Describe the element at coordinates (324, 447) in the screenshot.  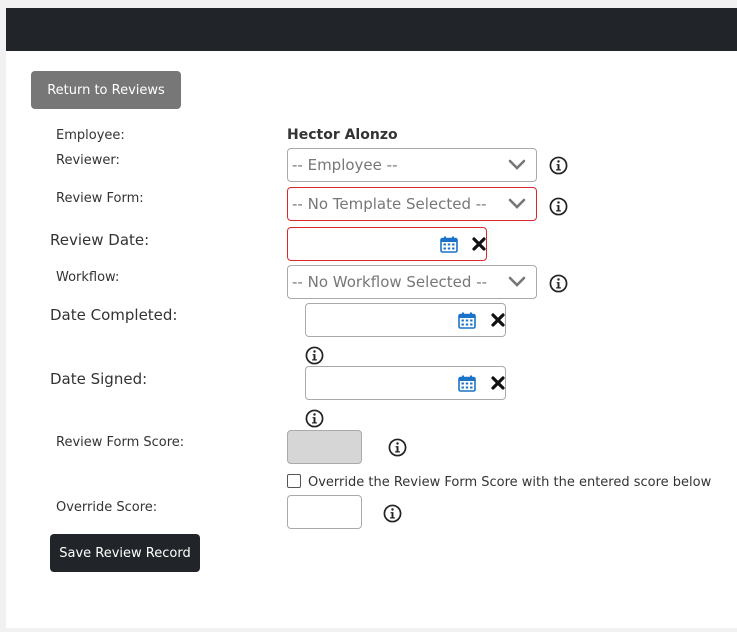
I see `review-form-score-field` at that location.